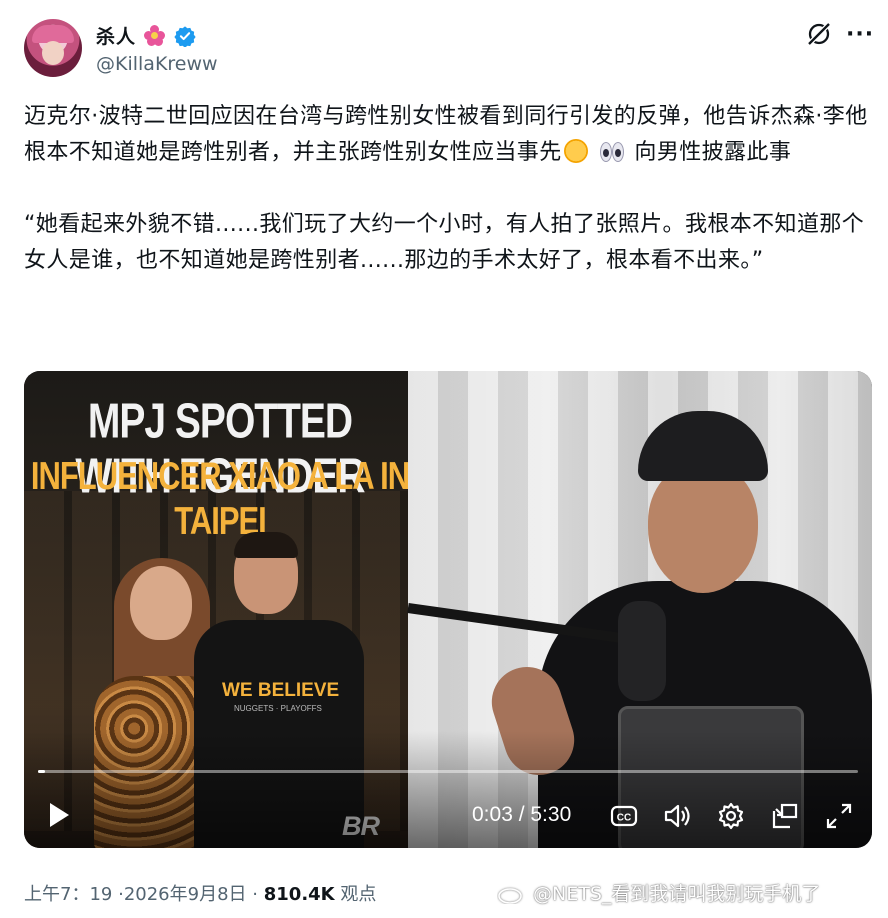 The height and width of the screenshot is (918, 888). What do you see at coordinates (68, 894) in the screenshot?
I see `tweet-time: 上午7：19` at bounding box center [68, 894].